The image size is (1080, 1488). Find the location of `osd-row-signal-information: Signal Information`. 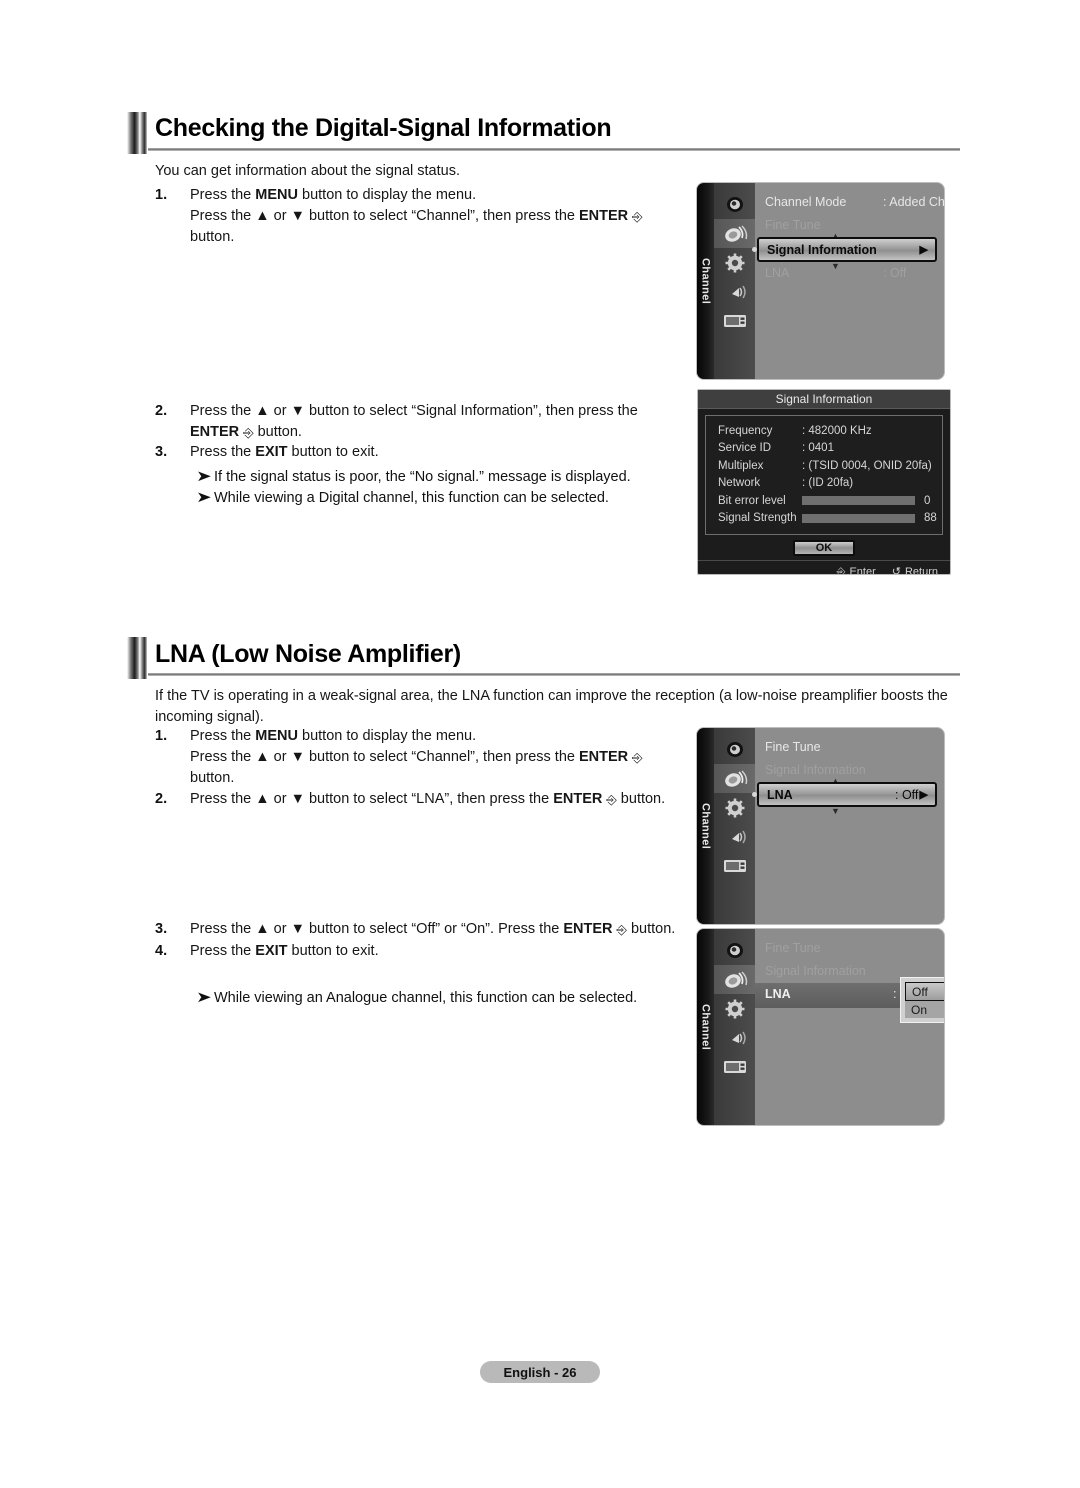

osd-row-signal-information: Signal Information is located at coordinates (849, 769).